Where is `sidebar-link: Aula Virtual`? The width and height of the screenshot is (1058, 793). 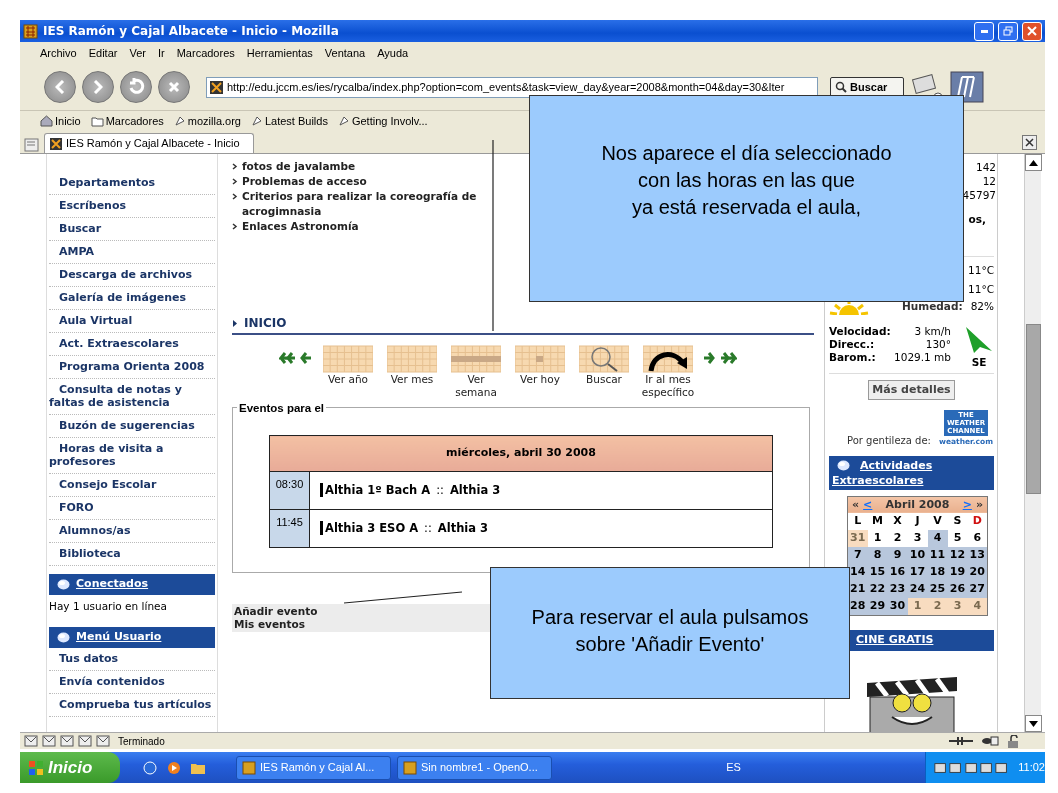 sidebar-link: Aula Virtual is located at coordinates (132, 321).